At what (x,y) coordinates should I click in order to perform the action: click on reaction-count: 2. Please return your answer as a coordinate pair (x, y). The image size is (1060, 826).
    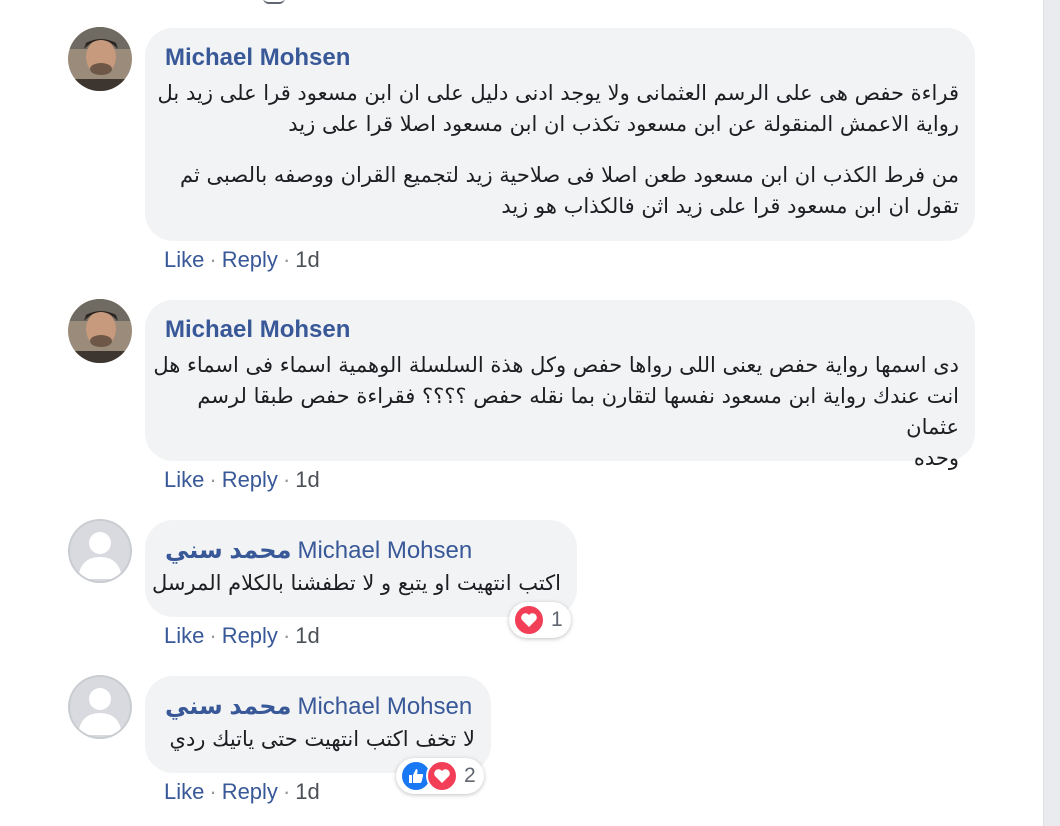
    Looking at the image, I should click on (470, 775).